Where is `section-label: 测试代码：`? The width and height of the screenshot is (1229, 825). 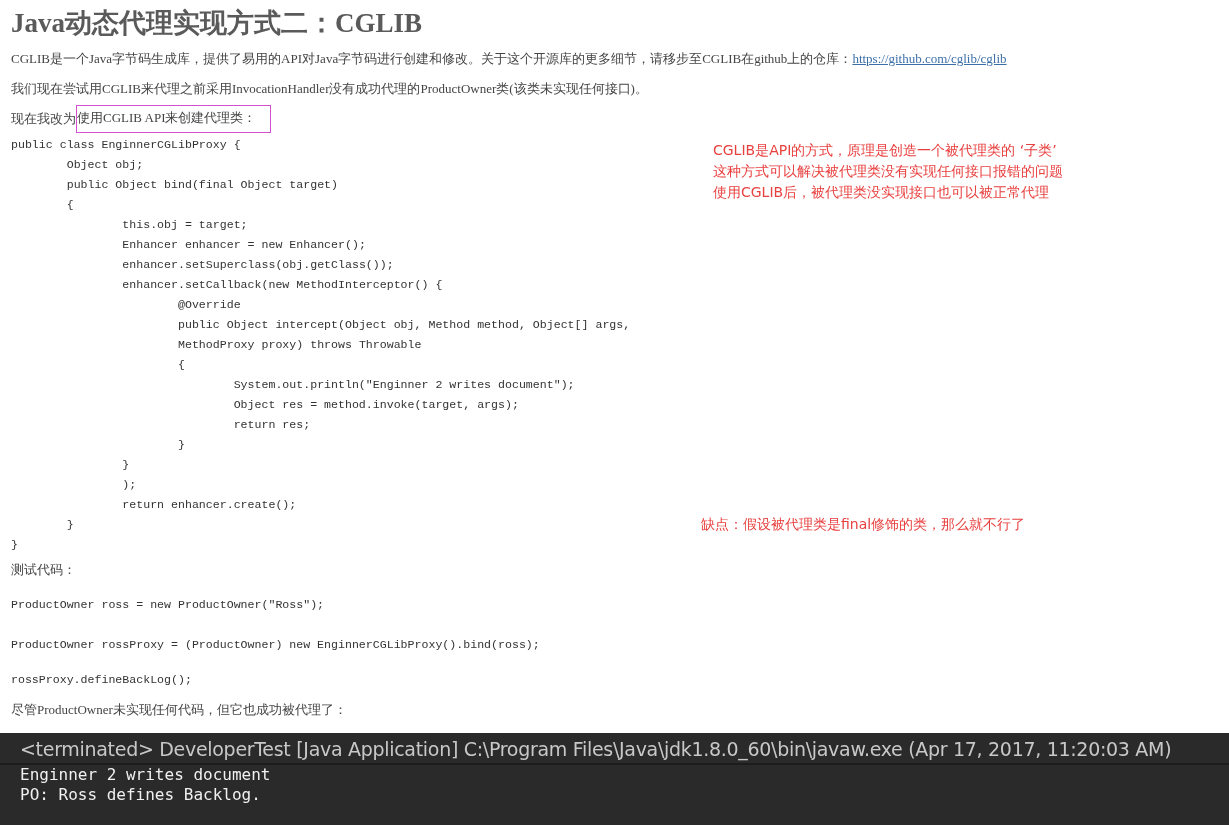 section-label: 测试代码： is located at coordinates (44, 570).